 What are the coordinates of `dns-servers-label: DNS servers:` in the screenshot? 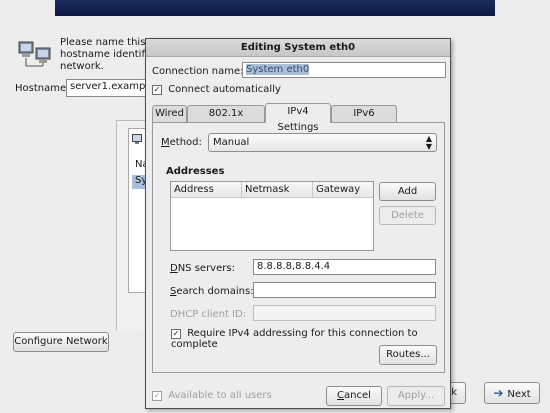 It's located at (202, 268).